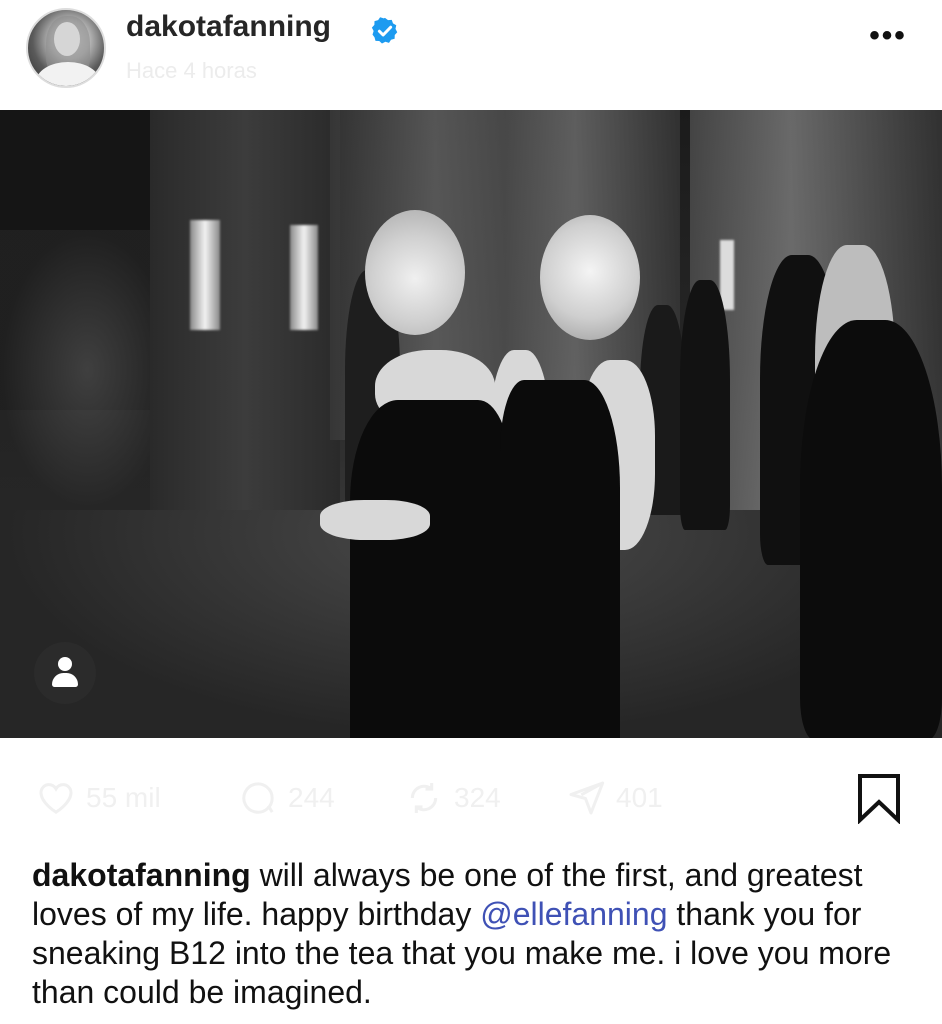  I want to click on caption-mention: @ellefanning, so click(573, 914).